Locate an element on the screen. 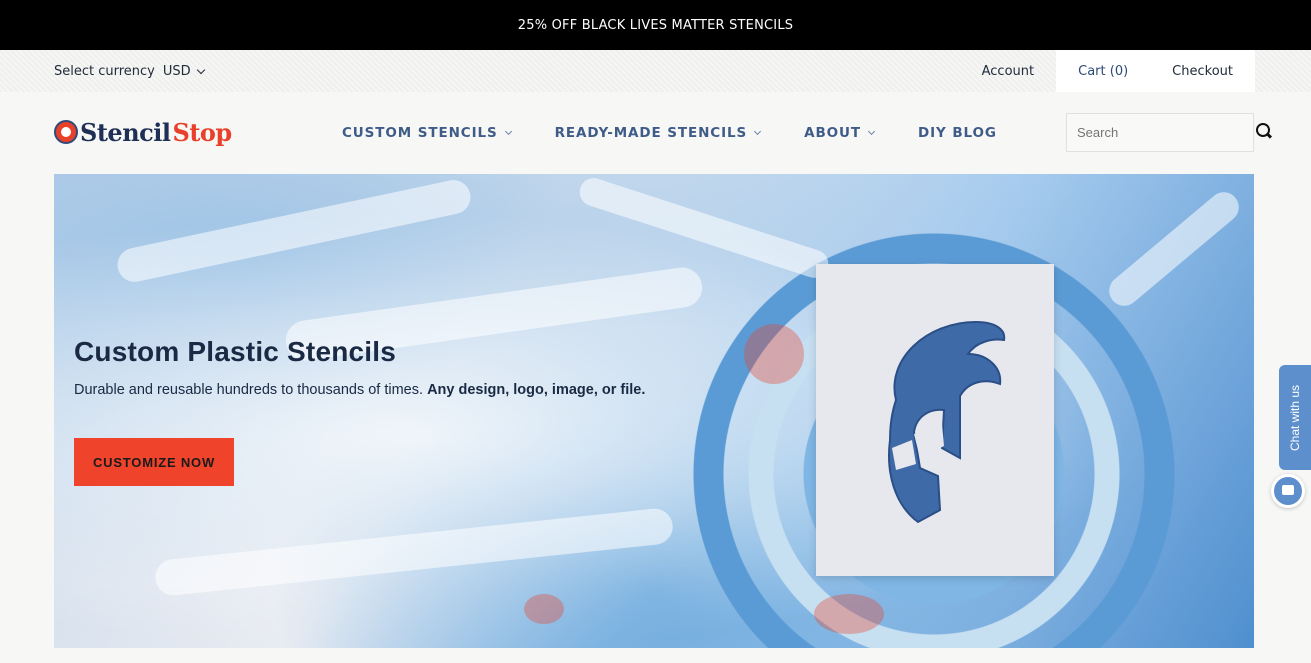 Image resolution: width=1311 pixels, height=663 pixels. currency-selector: Select currency USD is located at coordinates (129, 71).